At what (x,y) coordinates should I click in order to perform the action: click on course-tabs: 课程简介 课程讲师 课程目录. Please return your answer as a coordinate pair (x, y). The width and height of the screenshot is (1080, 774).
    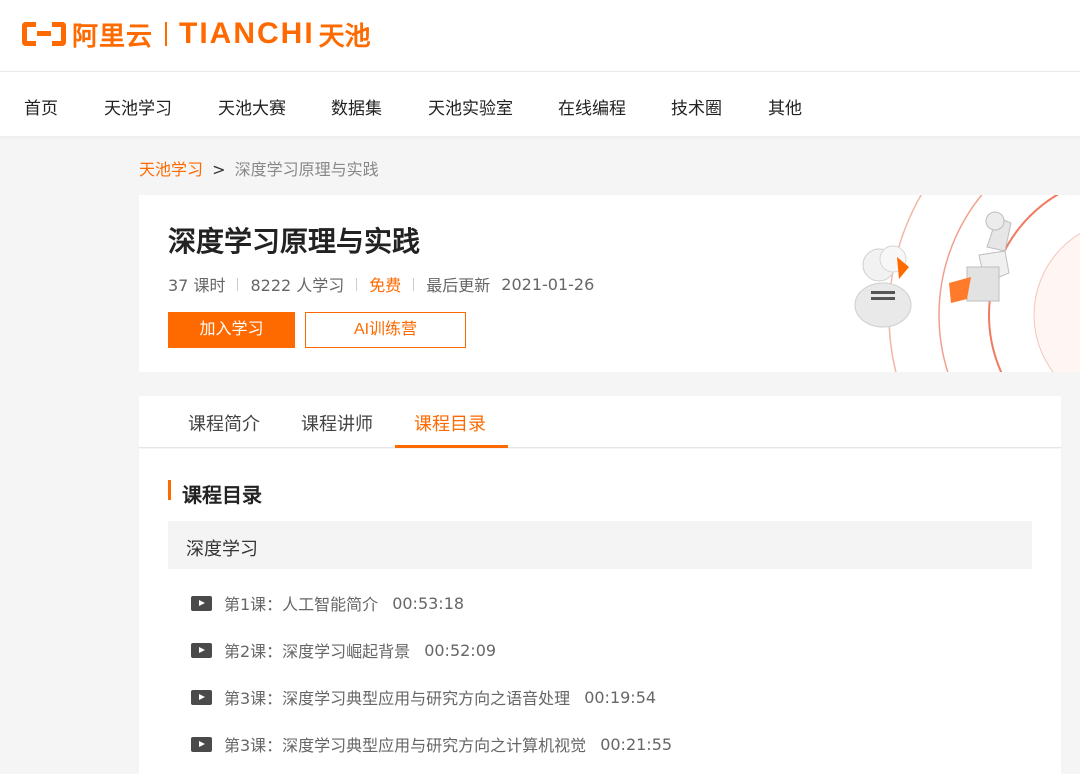
    Looking at the image, I should click on (600, 422).